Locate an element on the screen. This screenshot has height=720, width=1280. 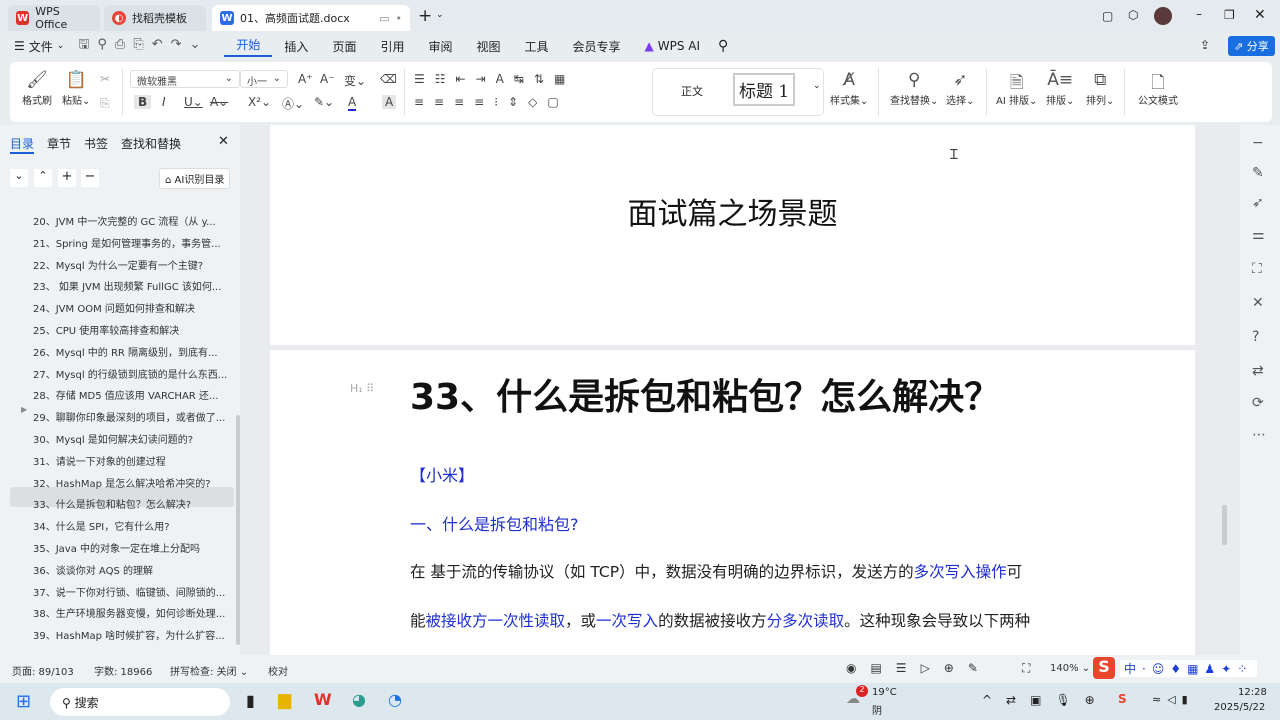
toc-item: 34、什么是 SPI，它有什么用? is located at coordinates (133, 525).